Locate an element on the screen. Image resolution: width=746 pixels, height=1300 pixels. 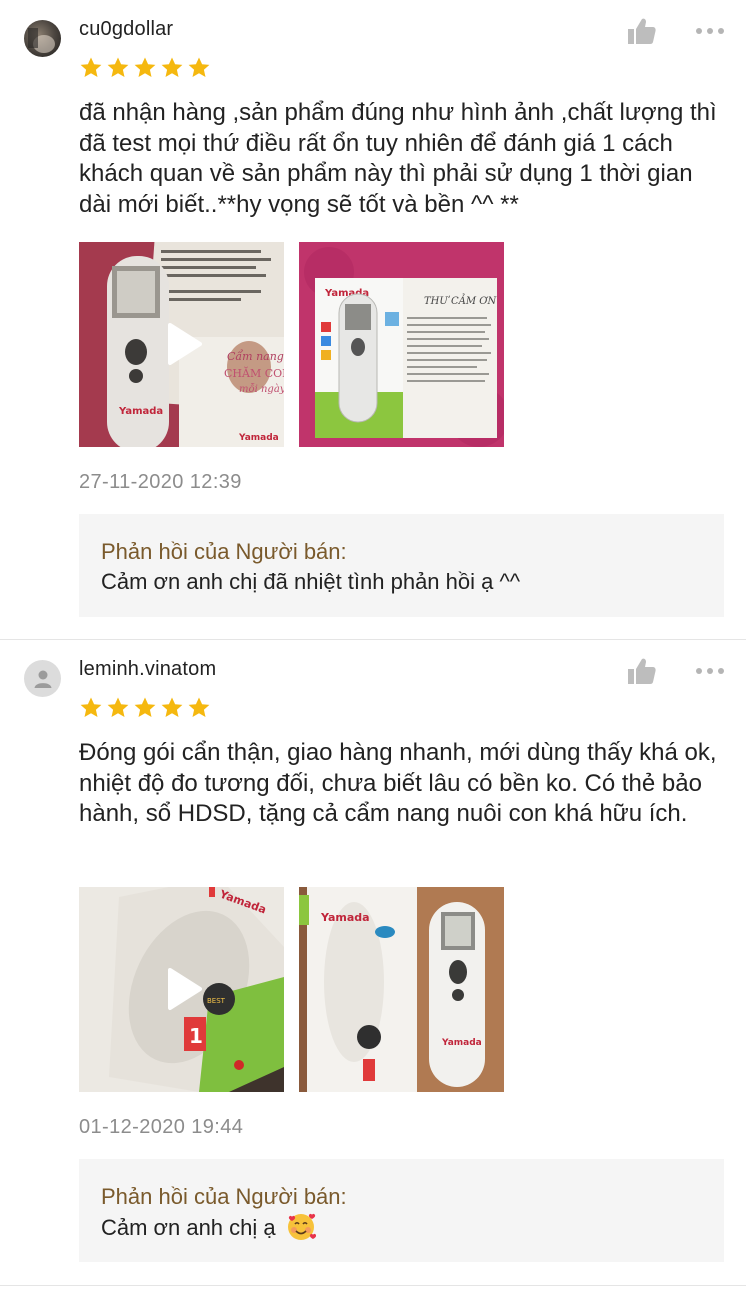
review-video-thumbnail: Cẩm nang CHĂM CON mỗi ngày Yamada Yamada is located at coordinates (181, 344).